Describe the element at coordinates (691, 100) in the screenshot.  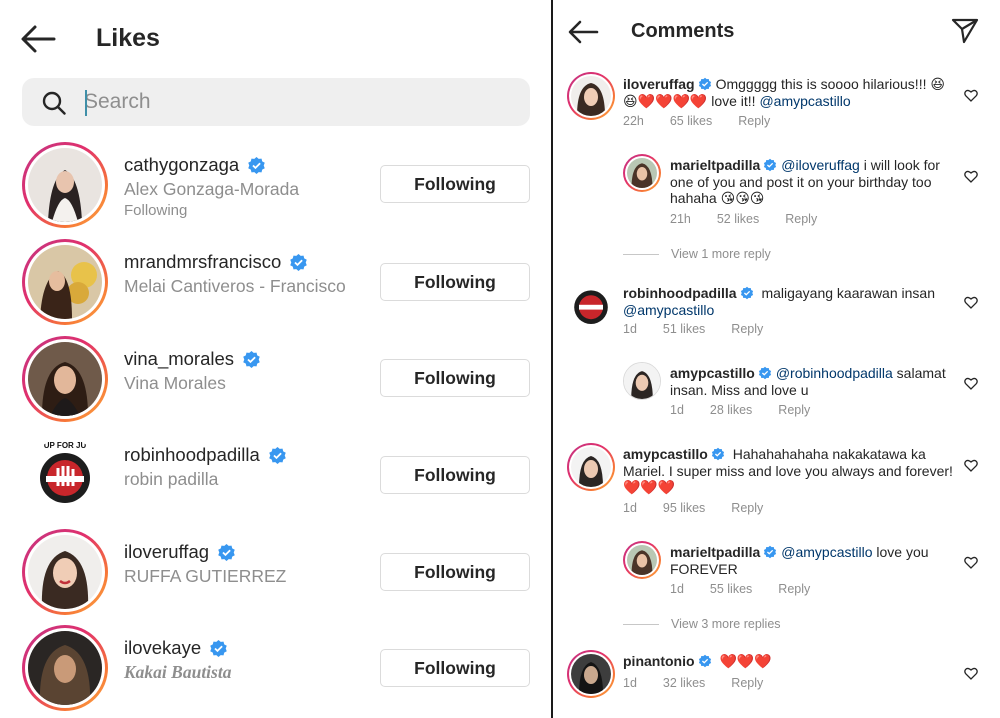
I see `comment-text: 😆❤️❤️❤️❤️ love it!!` at that location.